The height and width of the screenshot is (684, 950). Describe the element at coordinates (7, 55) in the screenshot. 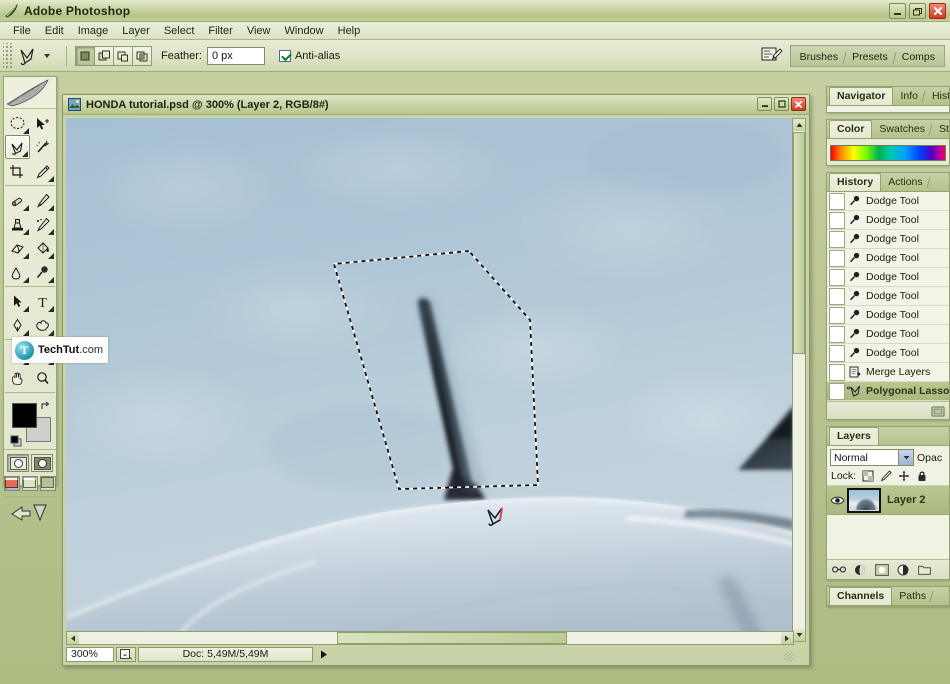

I see `options-bar-grip` at that location.